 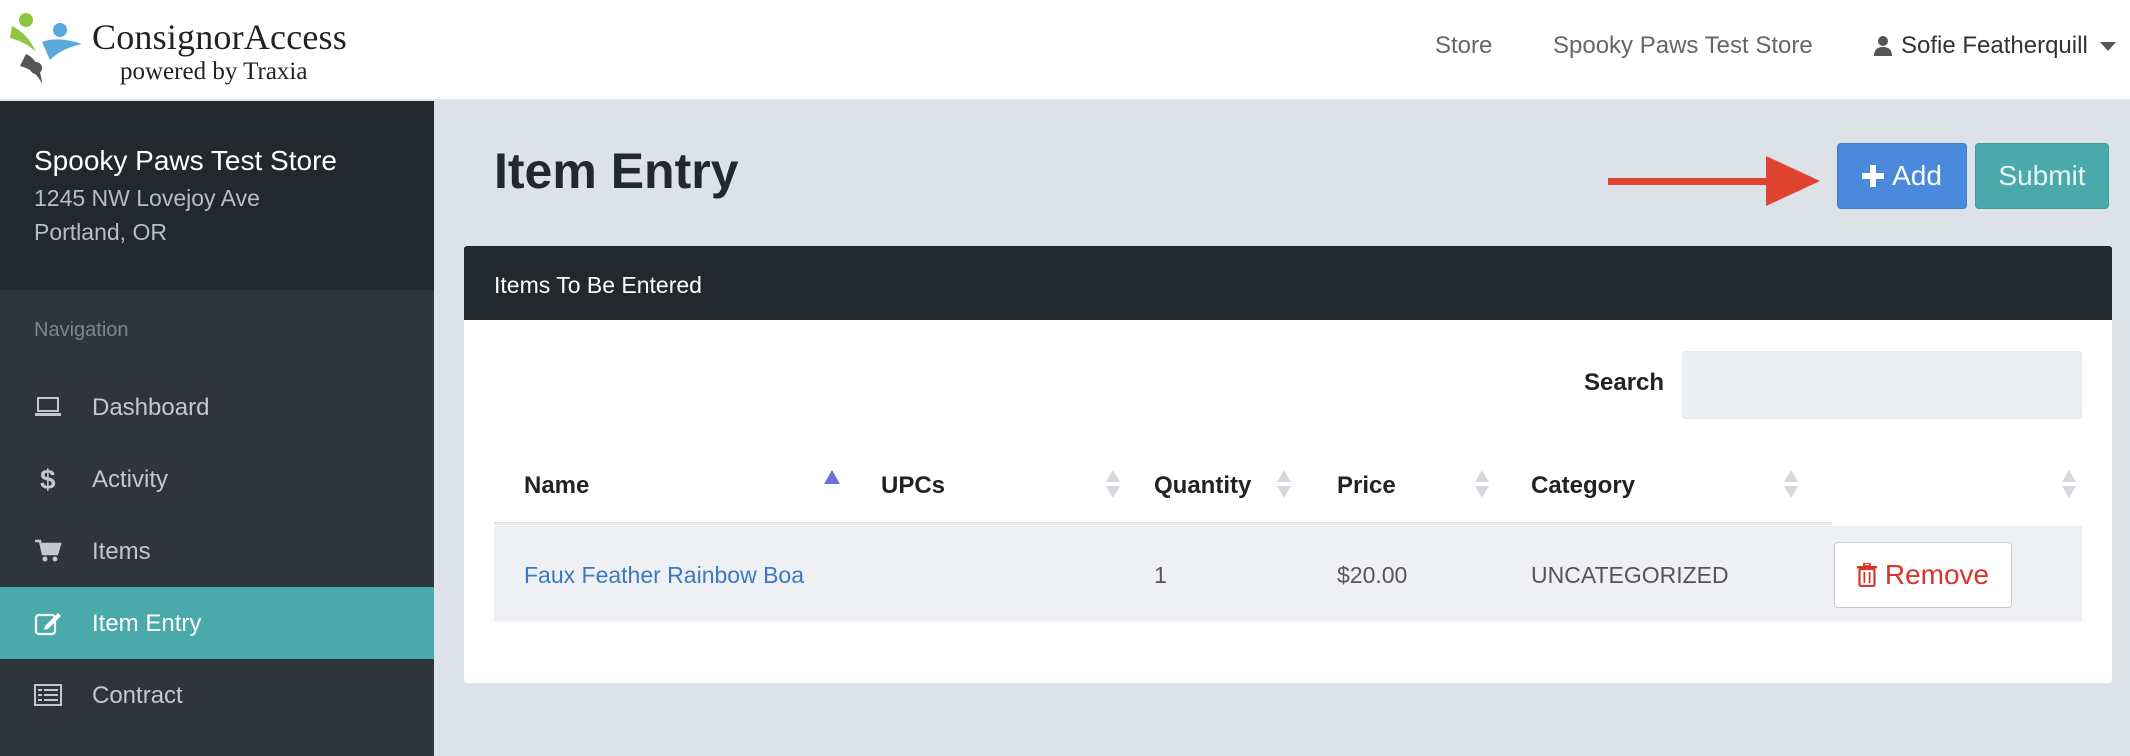 What do you see at coordinates (664, 575) in the screenshot?
I see `item-name-link: Faux Feather Rainbow Boa` at bounding box center [664, 575].